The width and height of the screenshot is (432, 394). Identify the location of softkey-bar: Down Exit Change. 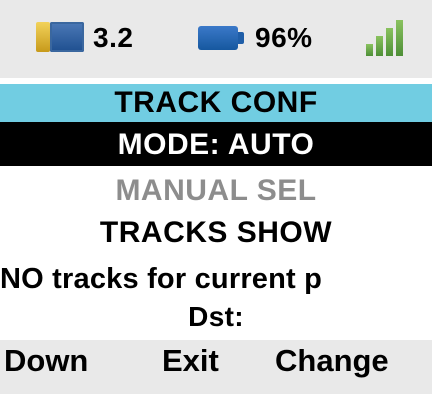
(216, 367).